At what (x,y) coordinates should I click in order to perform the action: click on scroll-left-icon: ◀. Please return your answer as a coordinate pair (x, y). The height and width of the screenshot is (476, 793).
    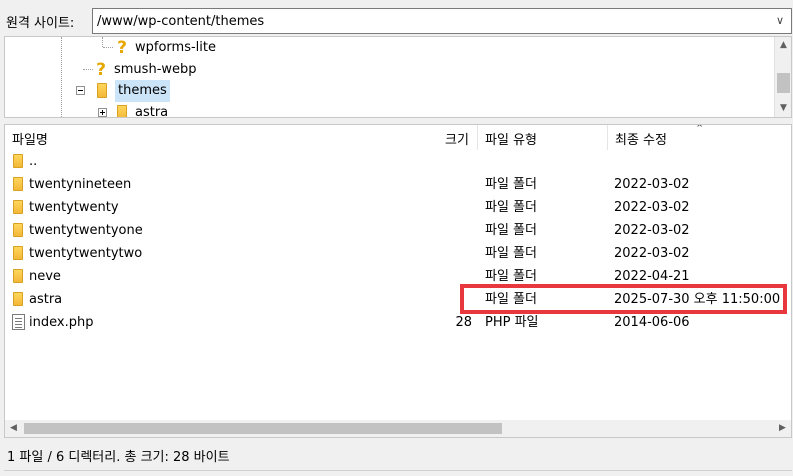
    Looking at the image, I should click on (13, 428).